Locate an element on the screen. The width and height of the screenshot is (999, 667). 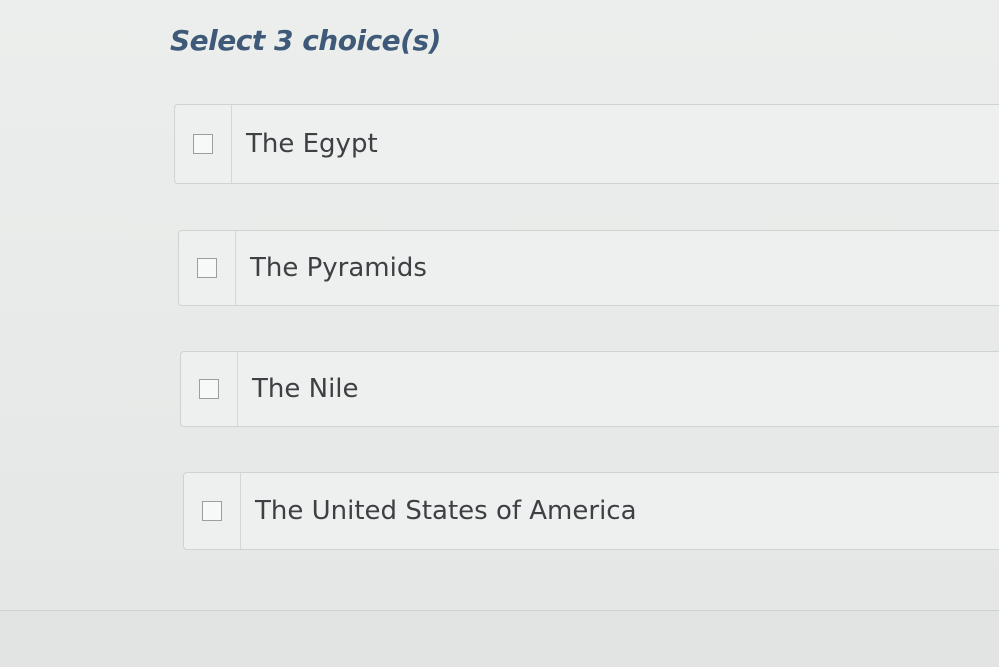
choice-option-usa: The United States of America is located at coordinates (591, 511).